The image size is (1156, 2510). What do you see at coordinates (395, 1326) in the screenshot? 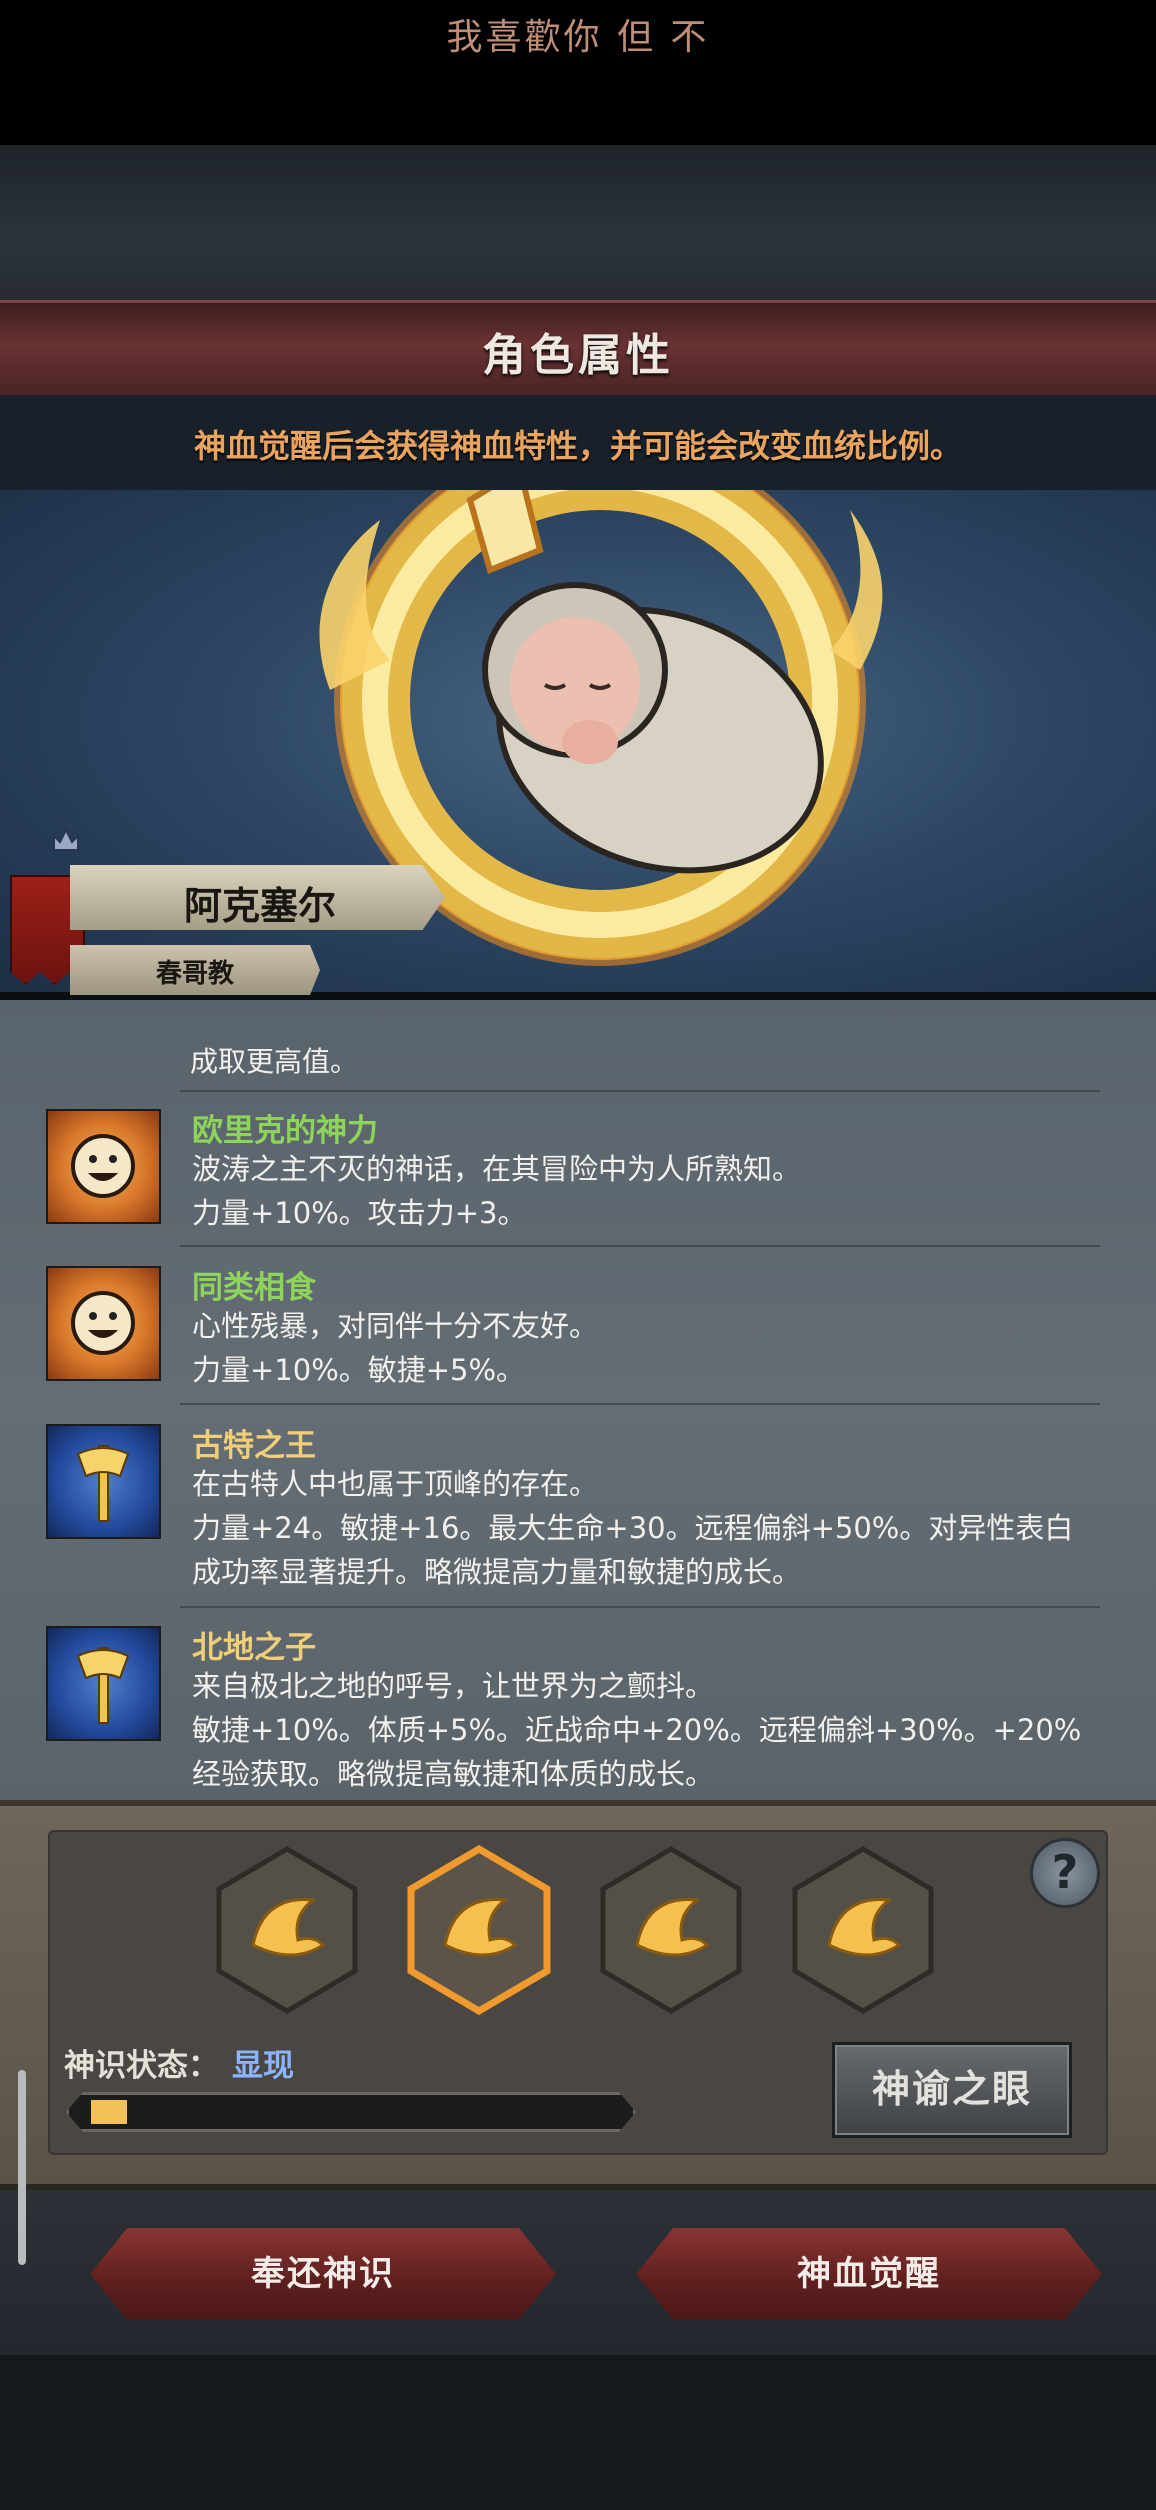
I see `trait-desc: 心性残暴，对同伴十分不友好。` at bounding box center [395, 1326].